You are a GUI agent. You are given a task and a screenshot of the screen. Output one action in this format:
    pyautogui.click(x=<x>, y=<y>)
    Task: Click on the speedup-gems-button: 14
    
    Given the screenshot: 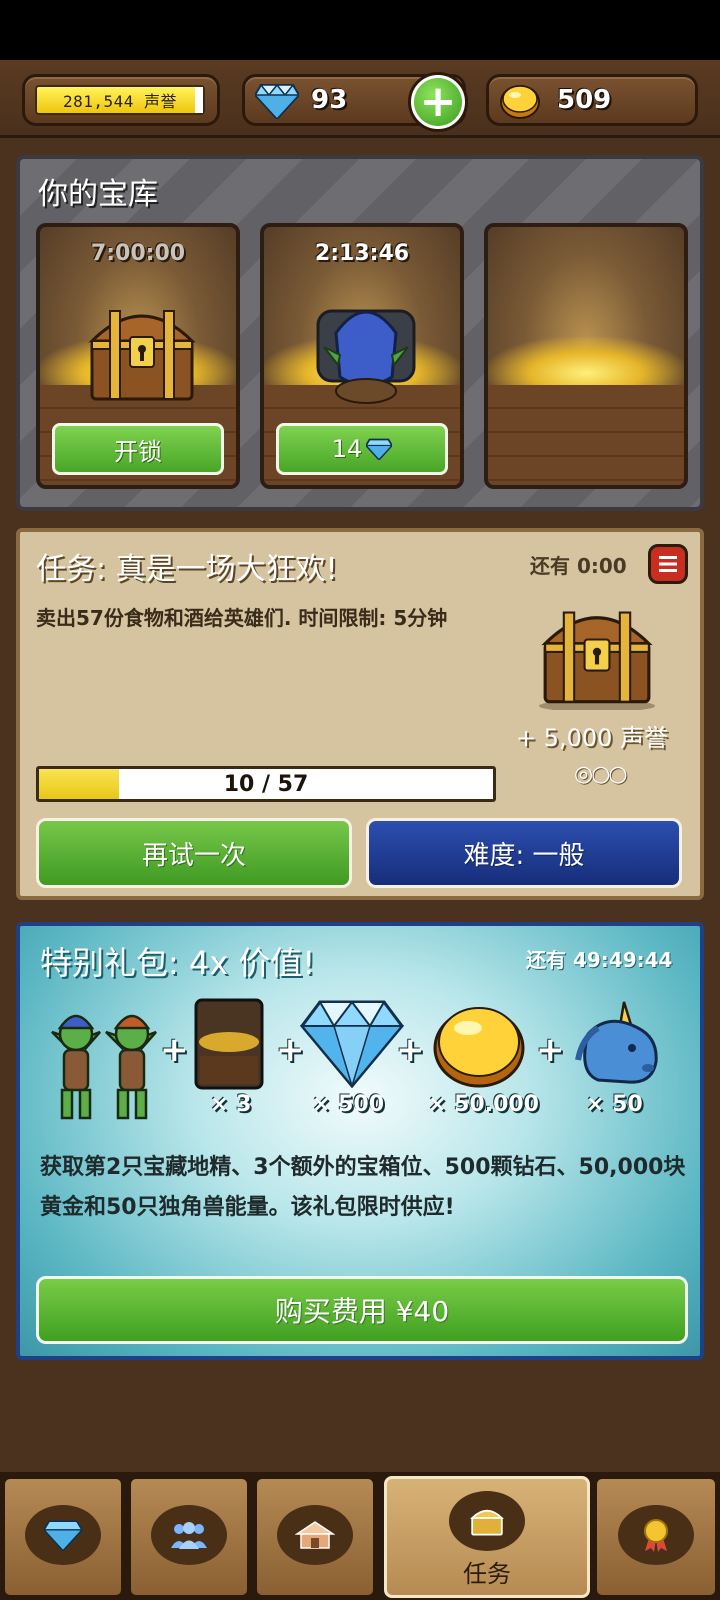 What is the action you would take?
    pyautogui.click(x=362, y=449)
    